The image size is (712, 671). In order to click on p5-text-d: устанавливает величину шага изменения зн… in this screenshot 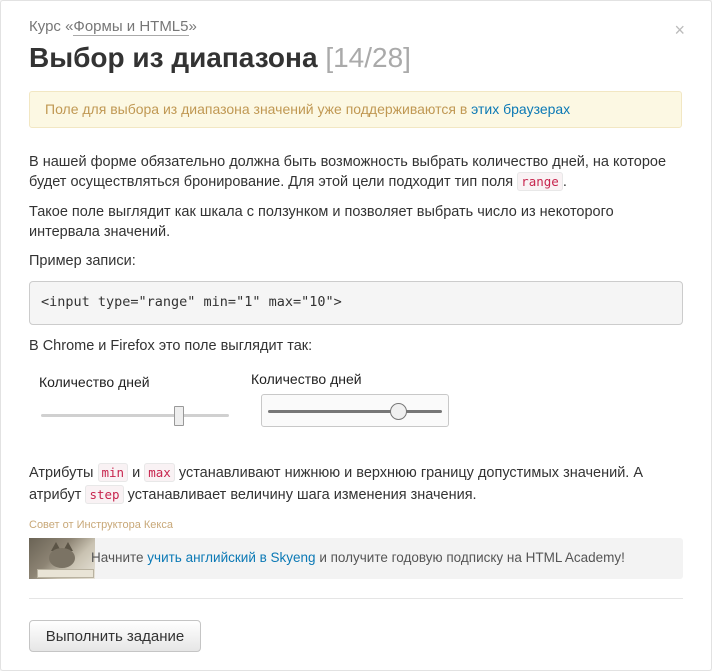, I will do `click(300, 495)`.